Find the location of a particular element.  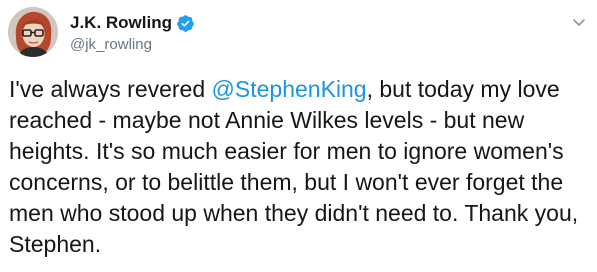

author-name-row: J.K. Rowling is located at coordinates (132, 23).